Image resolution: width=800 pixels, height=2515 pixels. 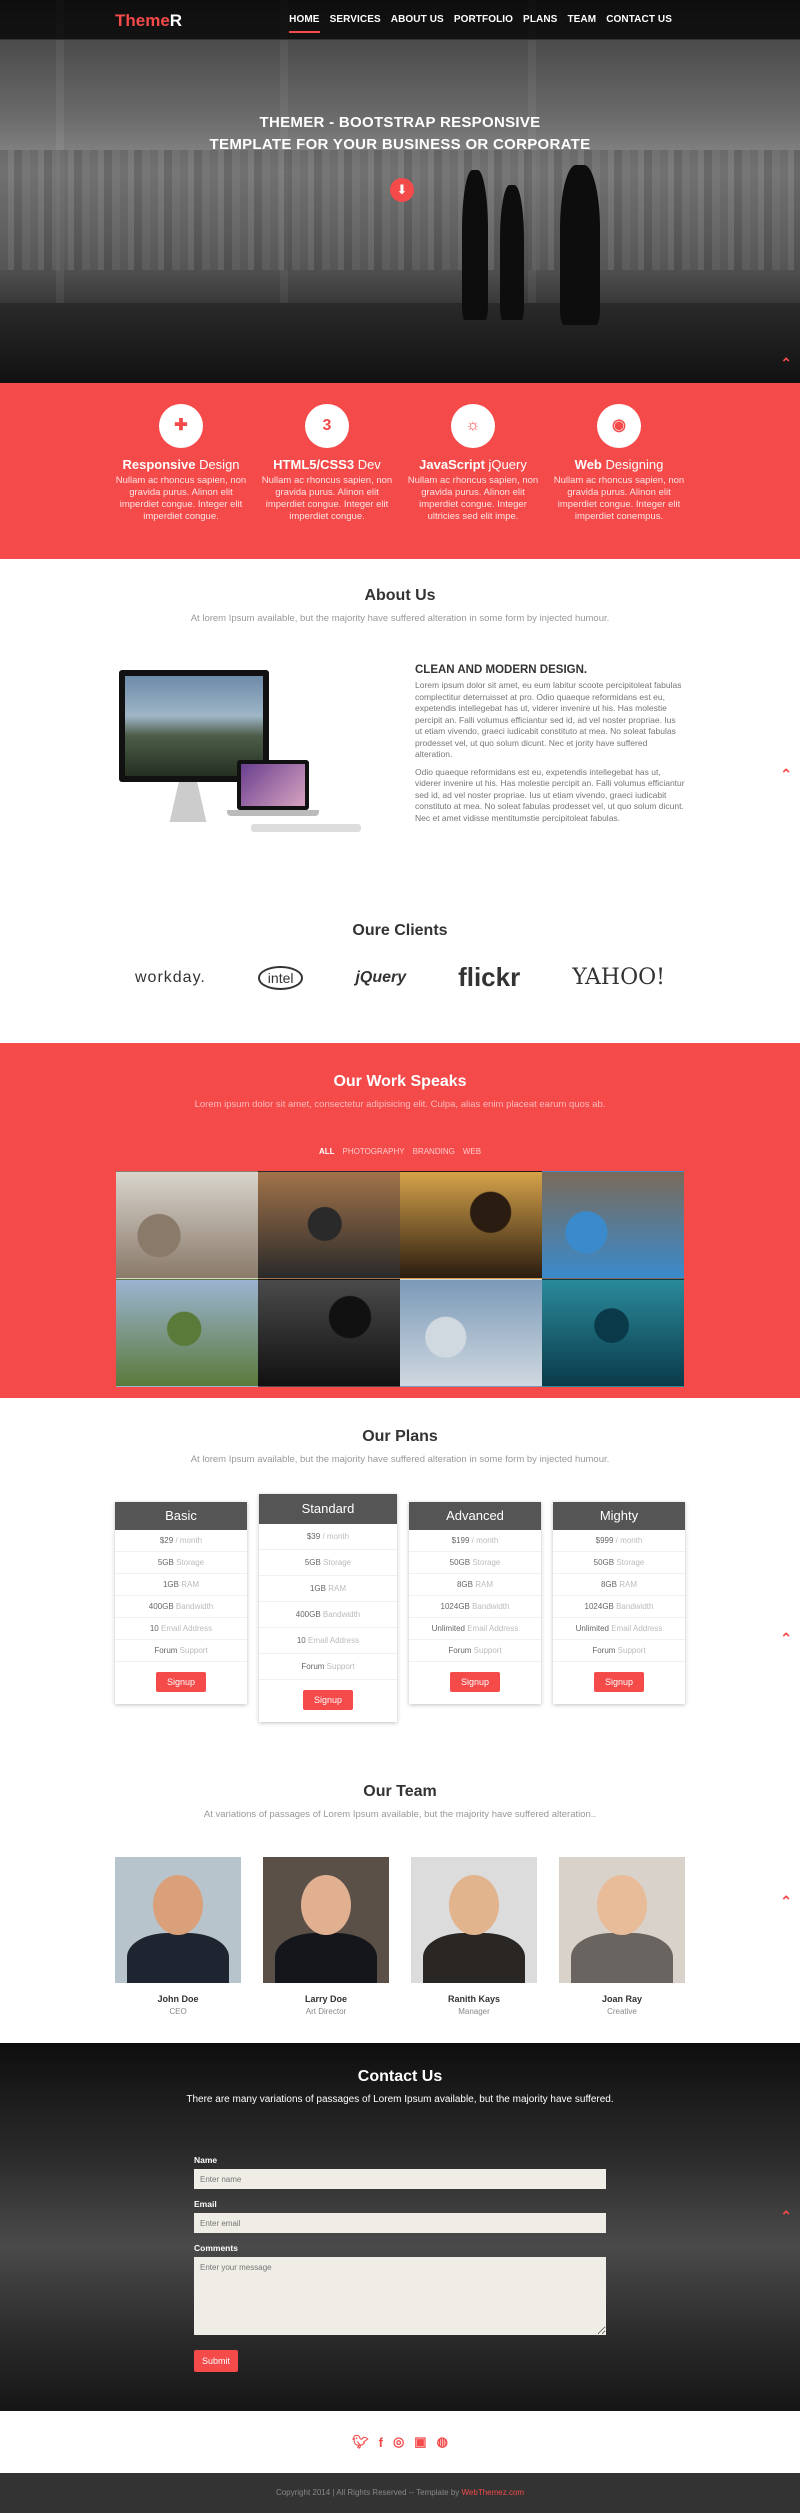 What do you see at coordinates (327, 1151) in the screenshot?
I see `filter-all: ALL` at bounding box center [327, 1151].